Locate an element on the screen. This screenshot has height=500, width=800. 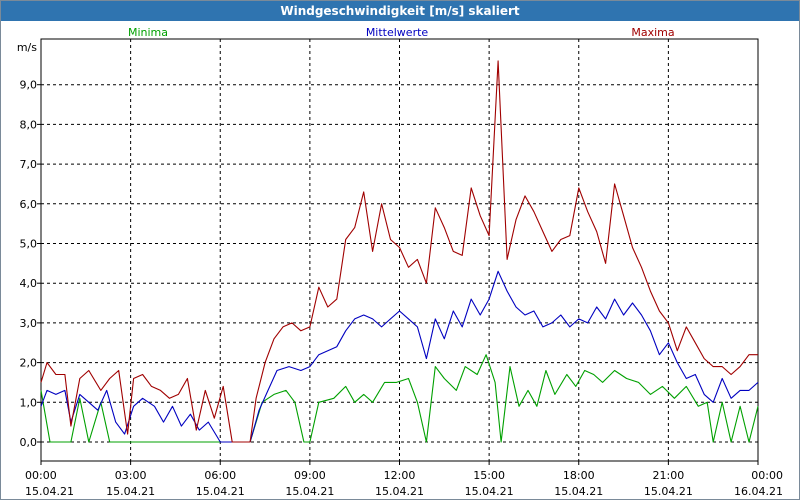
y-tick-label: 3,0 is located at coordinates (29, 323).